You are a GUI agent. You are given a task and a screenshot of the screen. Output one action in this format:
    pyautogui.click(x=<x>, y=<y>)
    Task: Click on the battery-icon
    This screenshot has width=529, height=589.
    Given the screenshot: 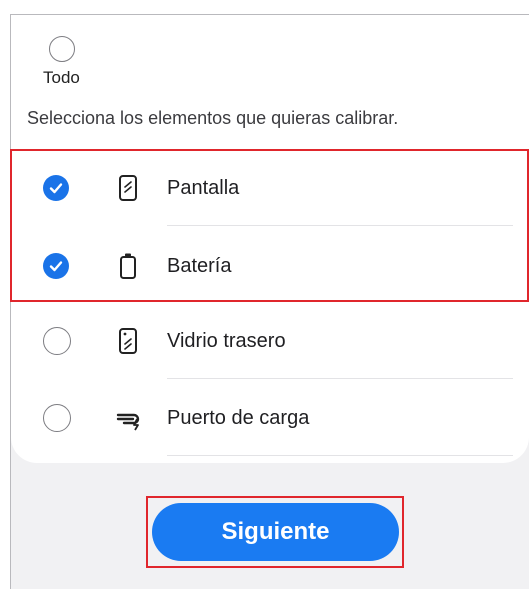 What is the action you would take?
    pyautogui.click(x=128, y=266)
    